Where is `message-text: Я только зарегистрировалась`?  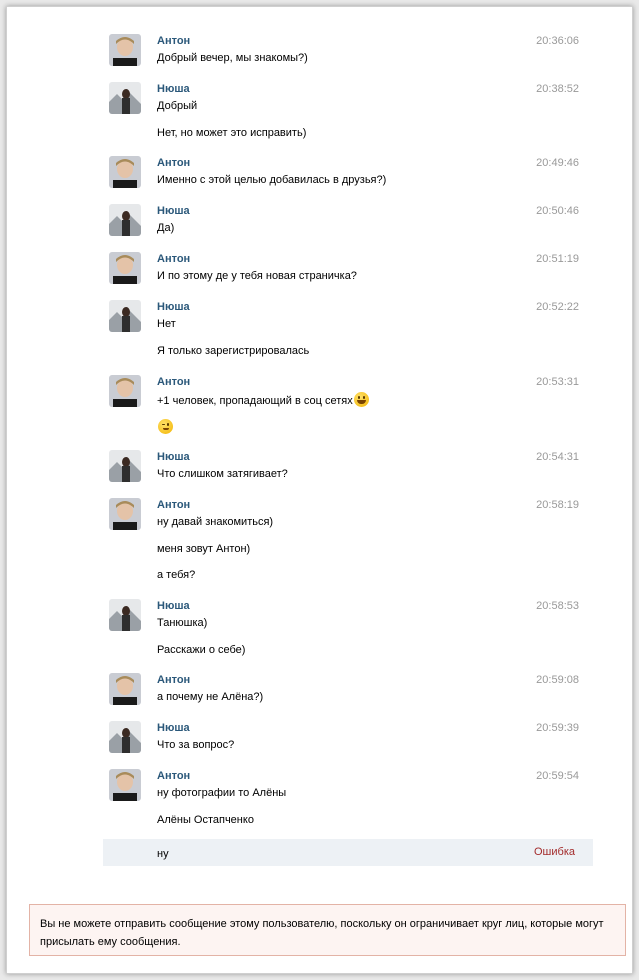
message-text: Я только зарегистрировалась is located at coordinates (233, 351).